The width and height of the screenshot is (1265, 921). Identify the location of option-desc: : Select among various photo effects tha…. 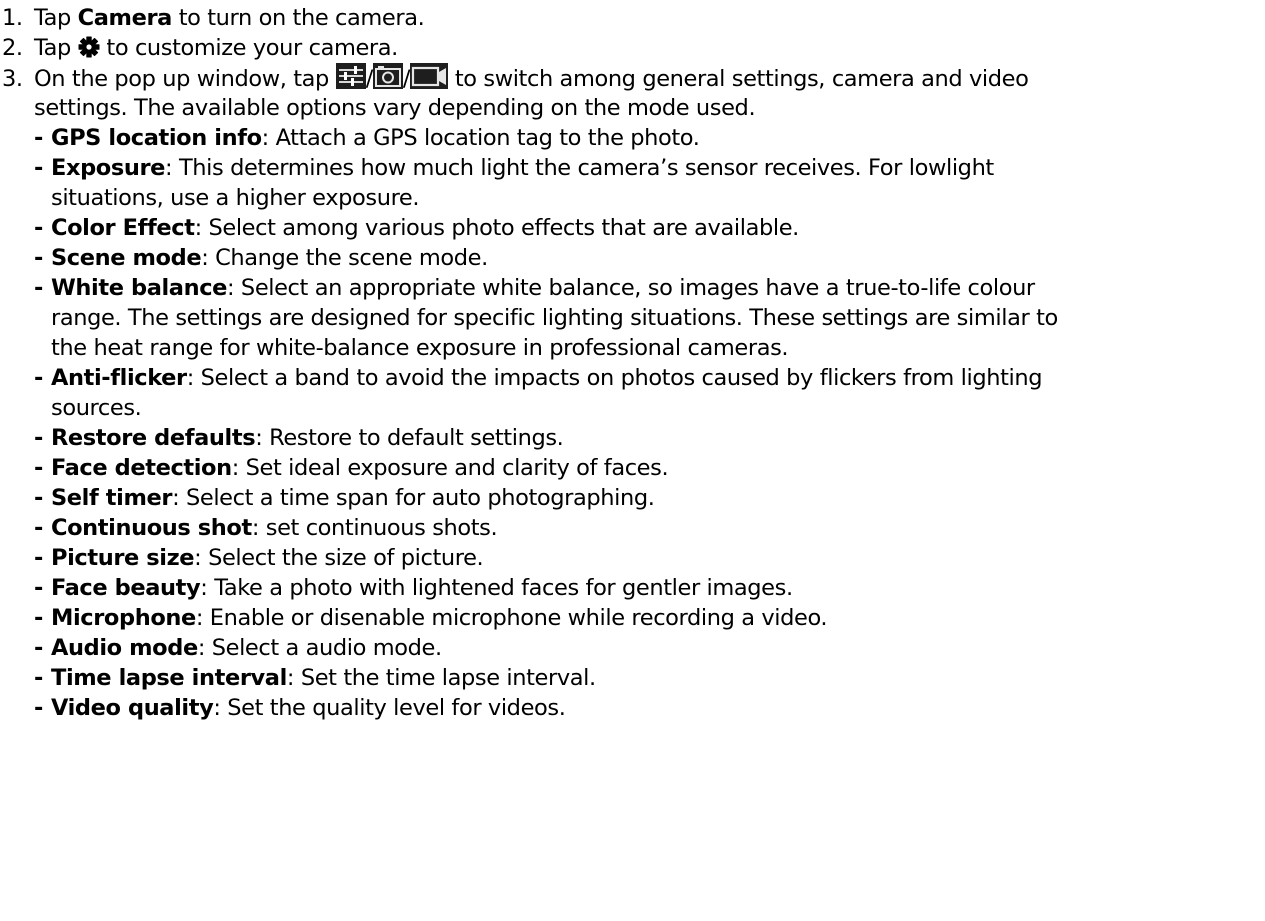
(497, 228).